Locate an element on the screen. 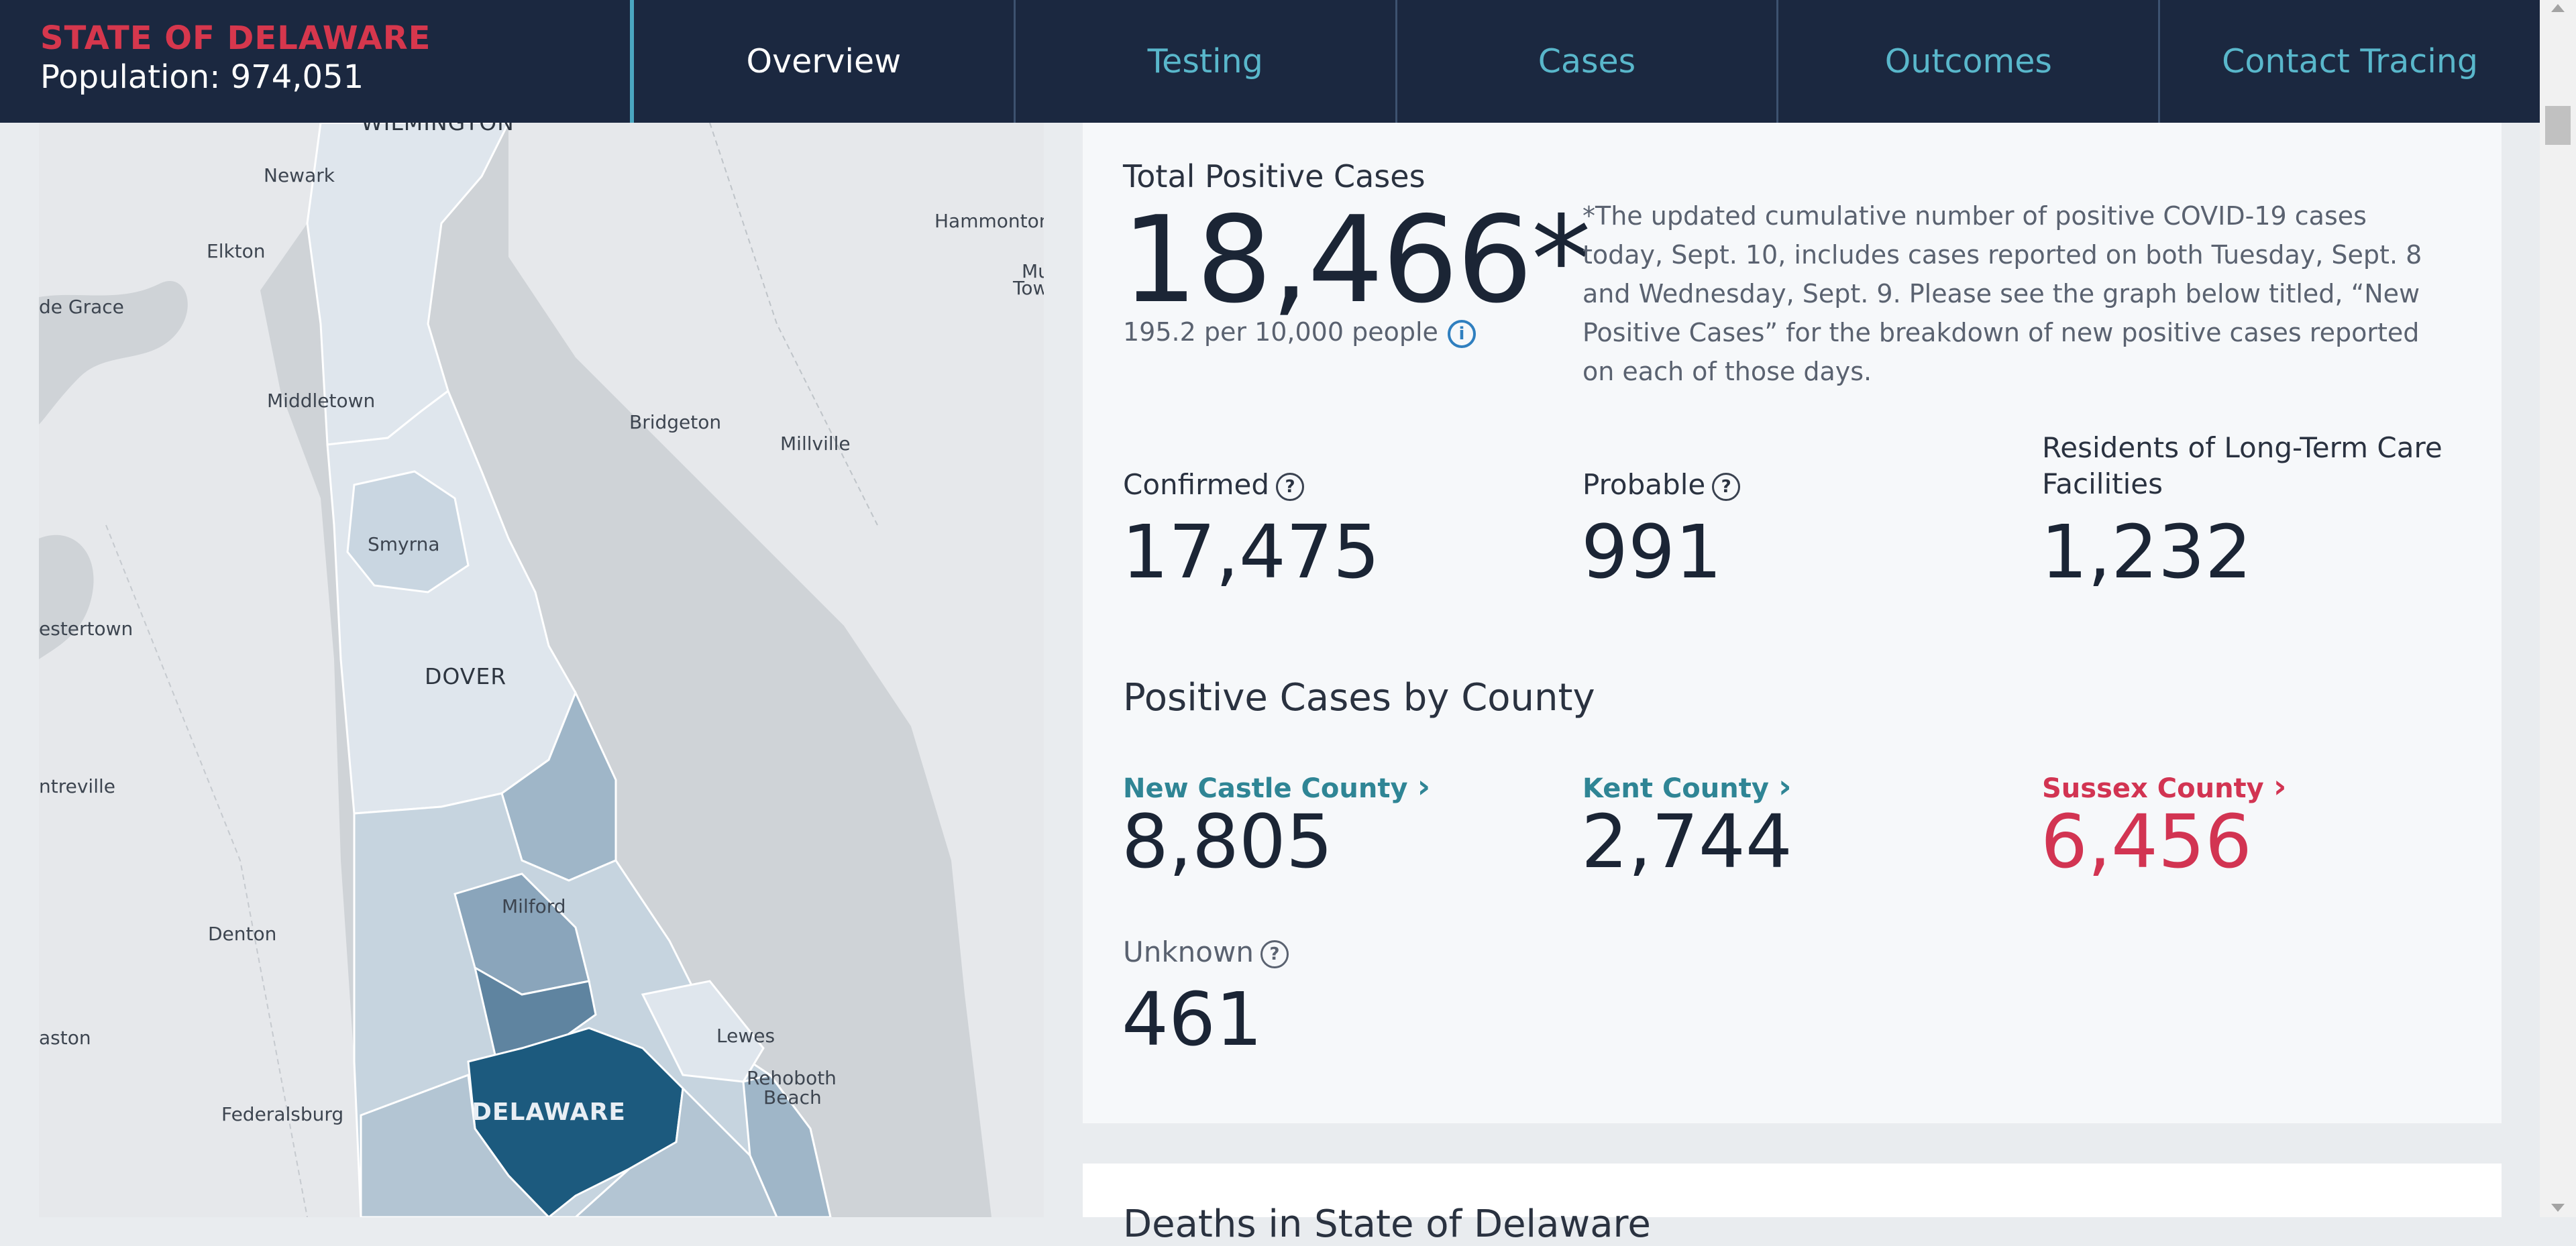  map-label-centreville: ntreville is located at coordinates (77, 786).